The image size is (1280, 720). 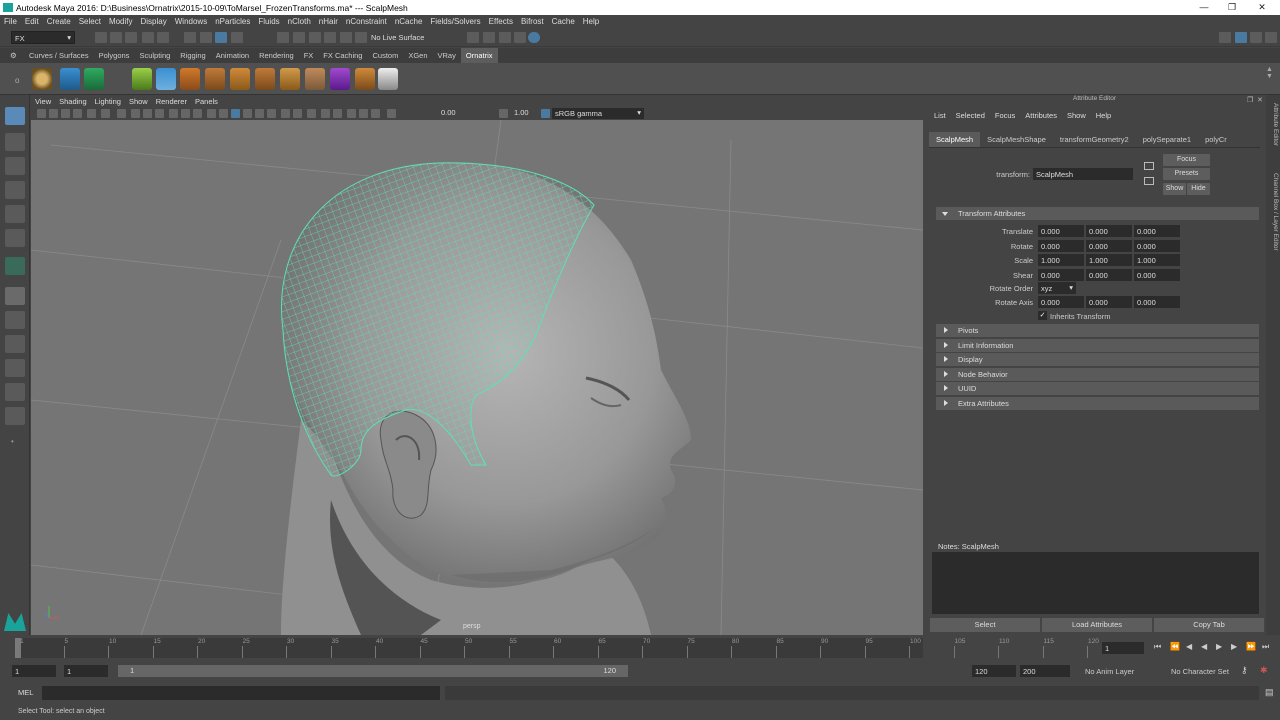 I want to click on safe-action-icon, so click(x=185, y=113).